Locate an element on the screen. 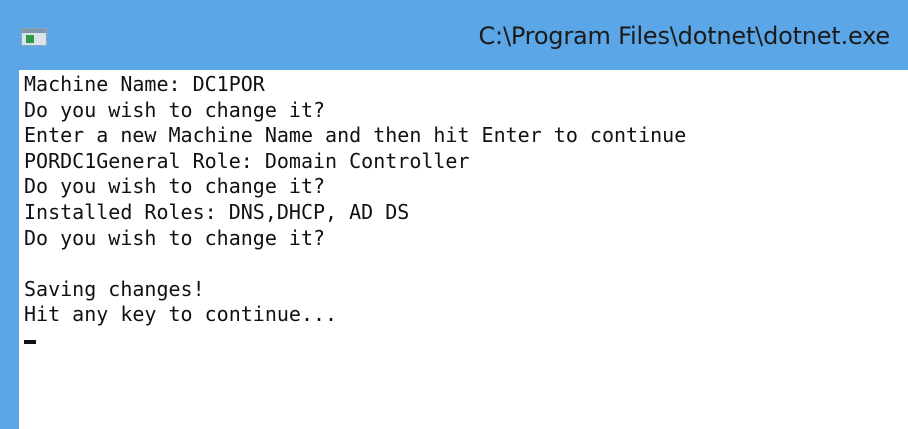  text-cursor is located at coordinates (30, 341).